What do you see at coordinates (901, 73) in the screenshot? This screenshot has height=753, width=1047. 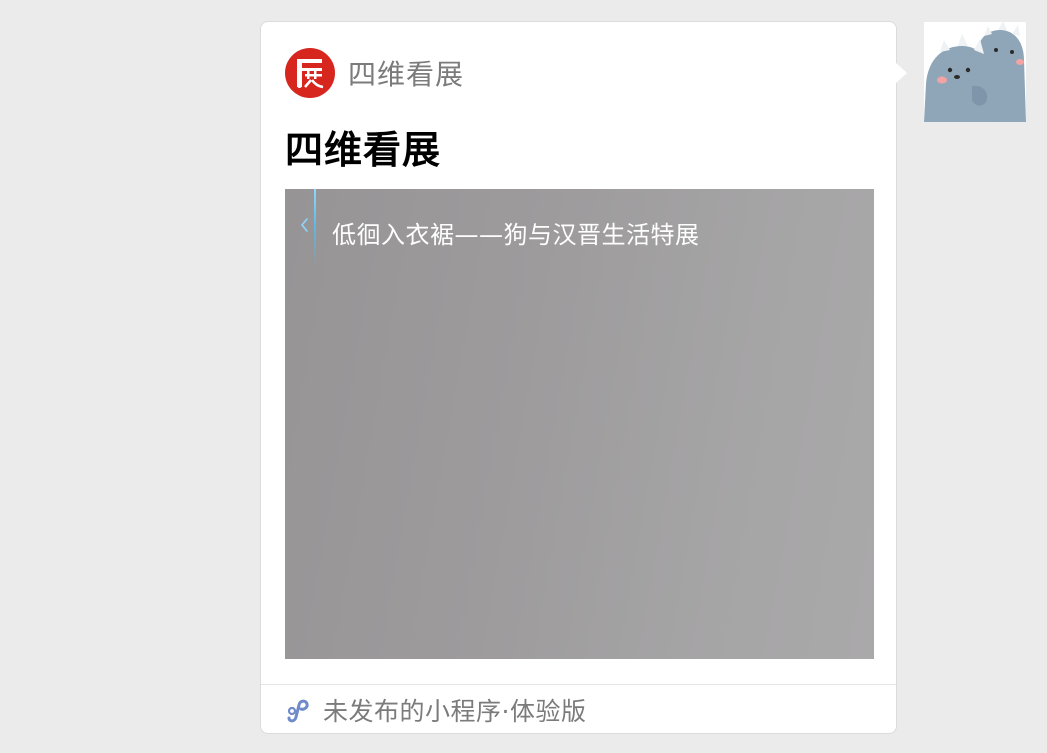 I see `bubble-tail` at bounding box center [901, 73].